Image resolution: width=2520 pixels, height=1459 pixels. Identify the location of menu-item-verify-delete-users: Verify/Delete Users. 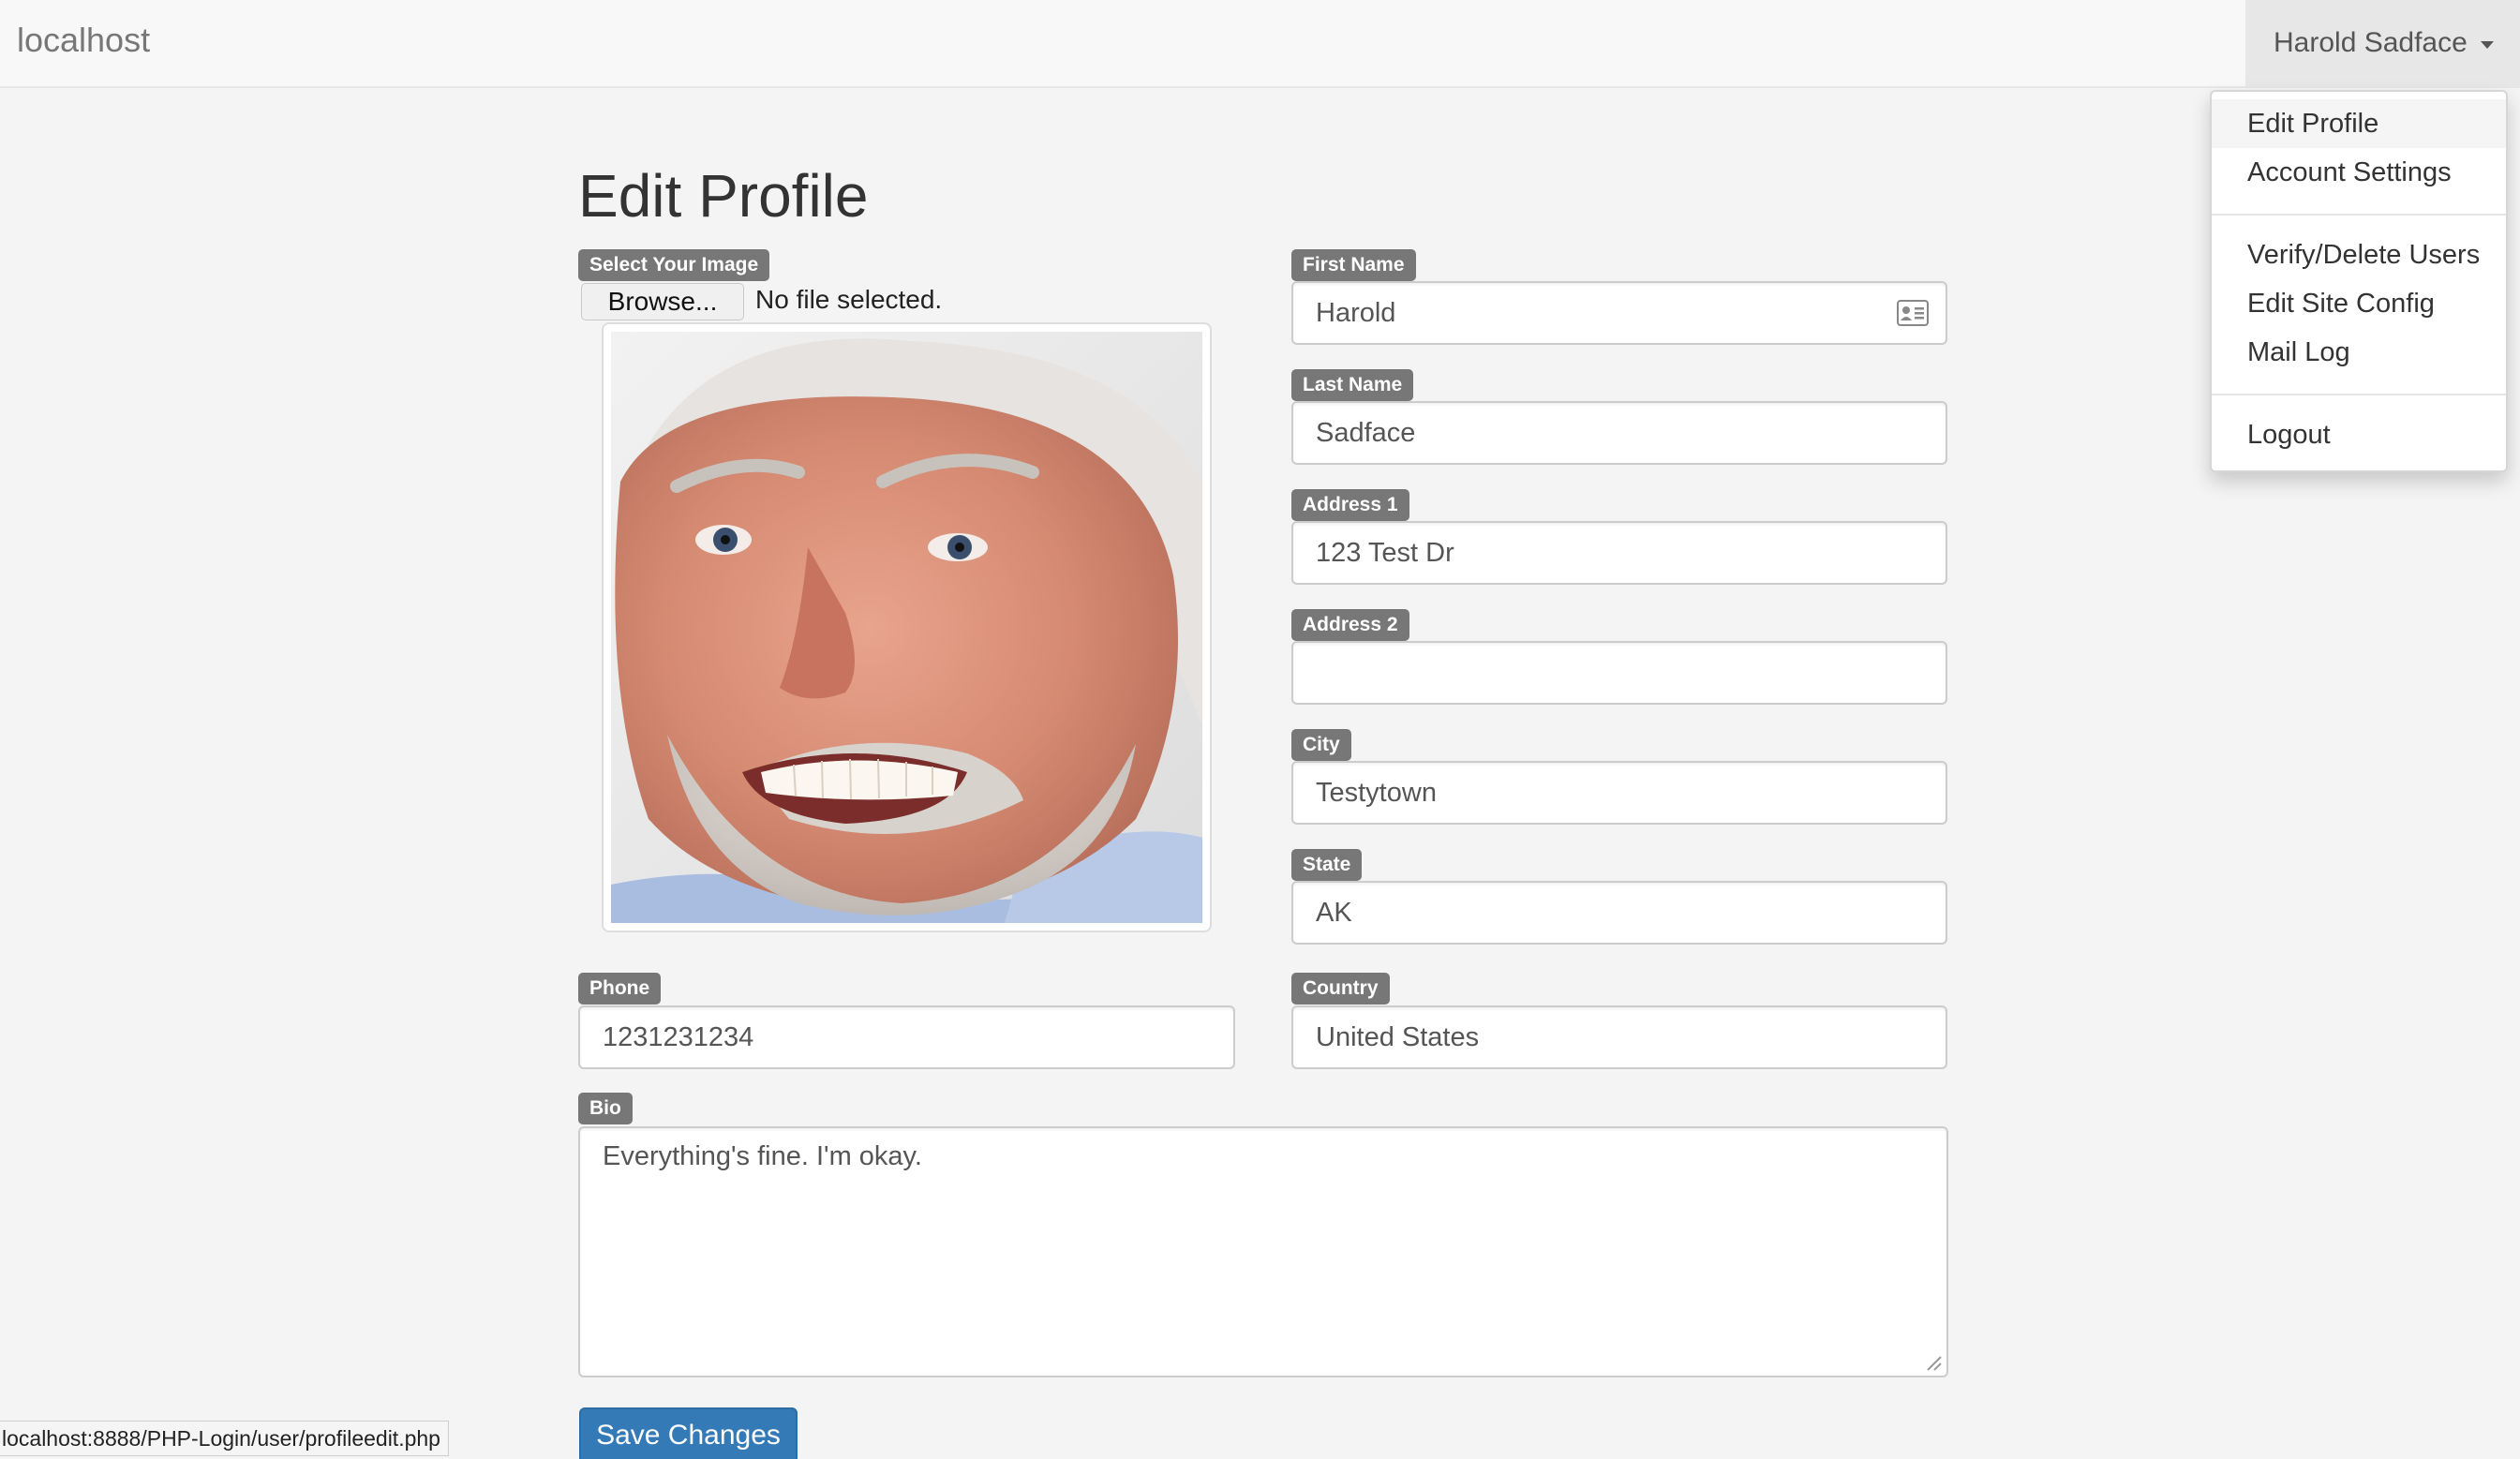
(2359, 255).